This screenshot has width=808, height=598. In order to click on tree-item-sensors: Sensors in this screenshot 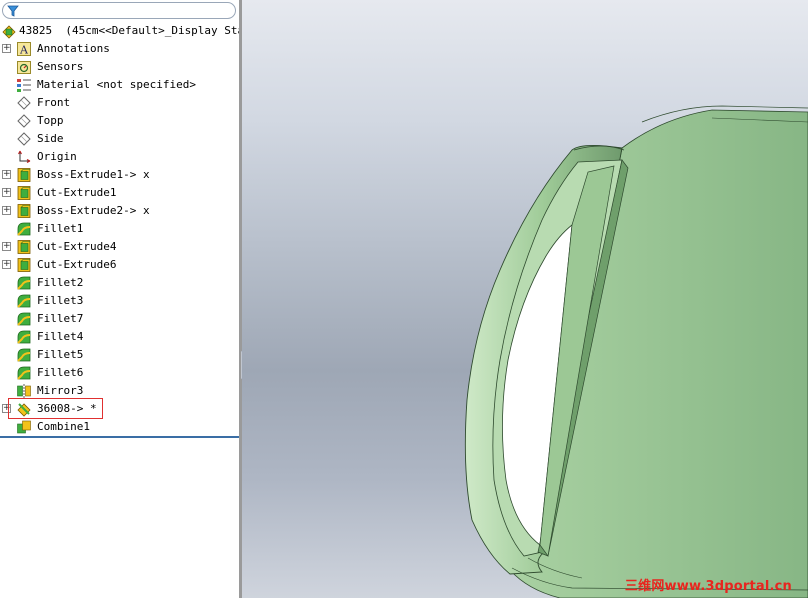, I will do `click(119, 67)`.